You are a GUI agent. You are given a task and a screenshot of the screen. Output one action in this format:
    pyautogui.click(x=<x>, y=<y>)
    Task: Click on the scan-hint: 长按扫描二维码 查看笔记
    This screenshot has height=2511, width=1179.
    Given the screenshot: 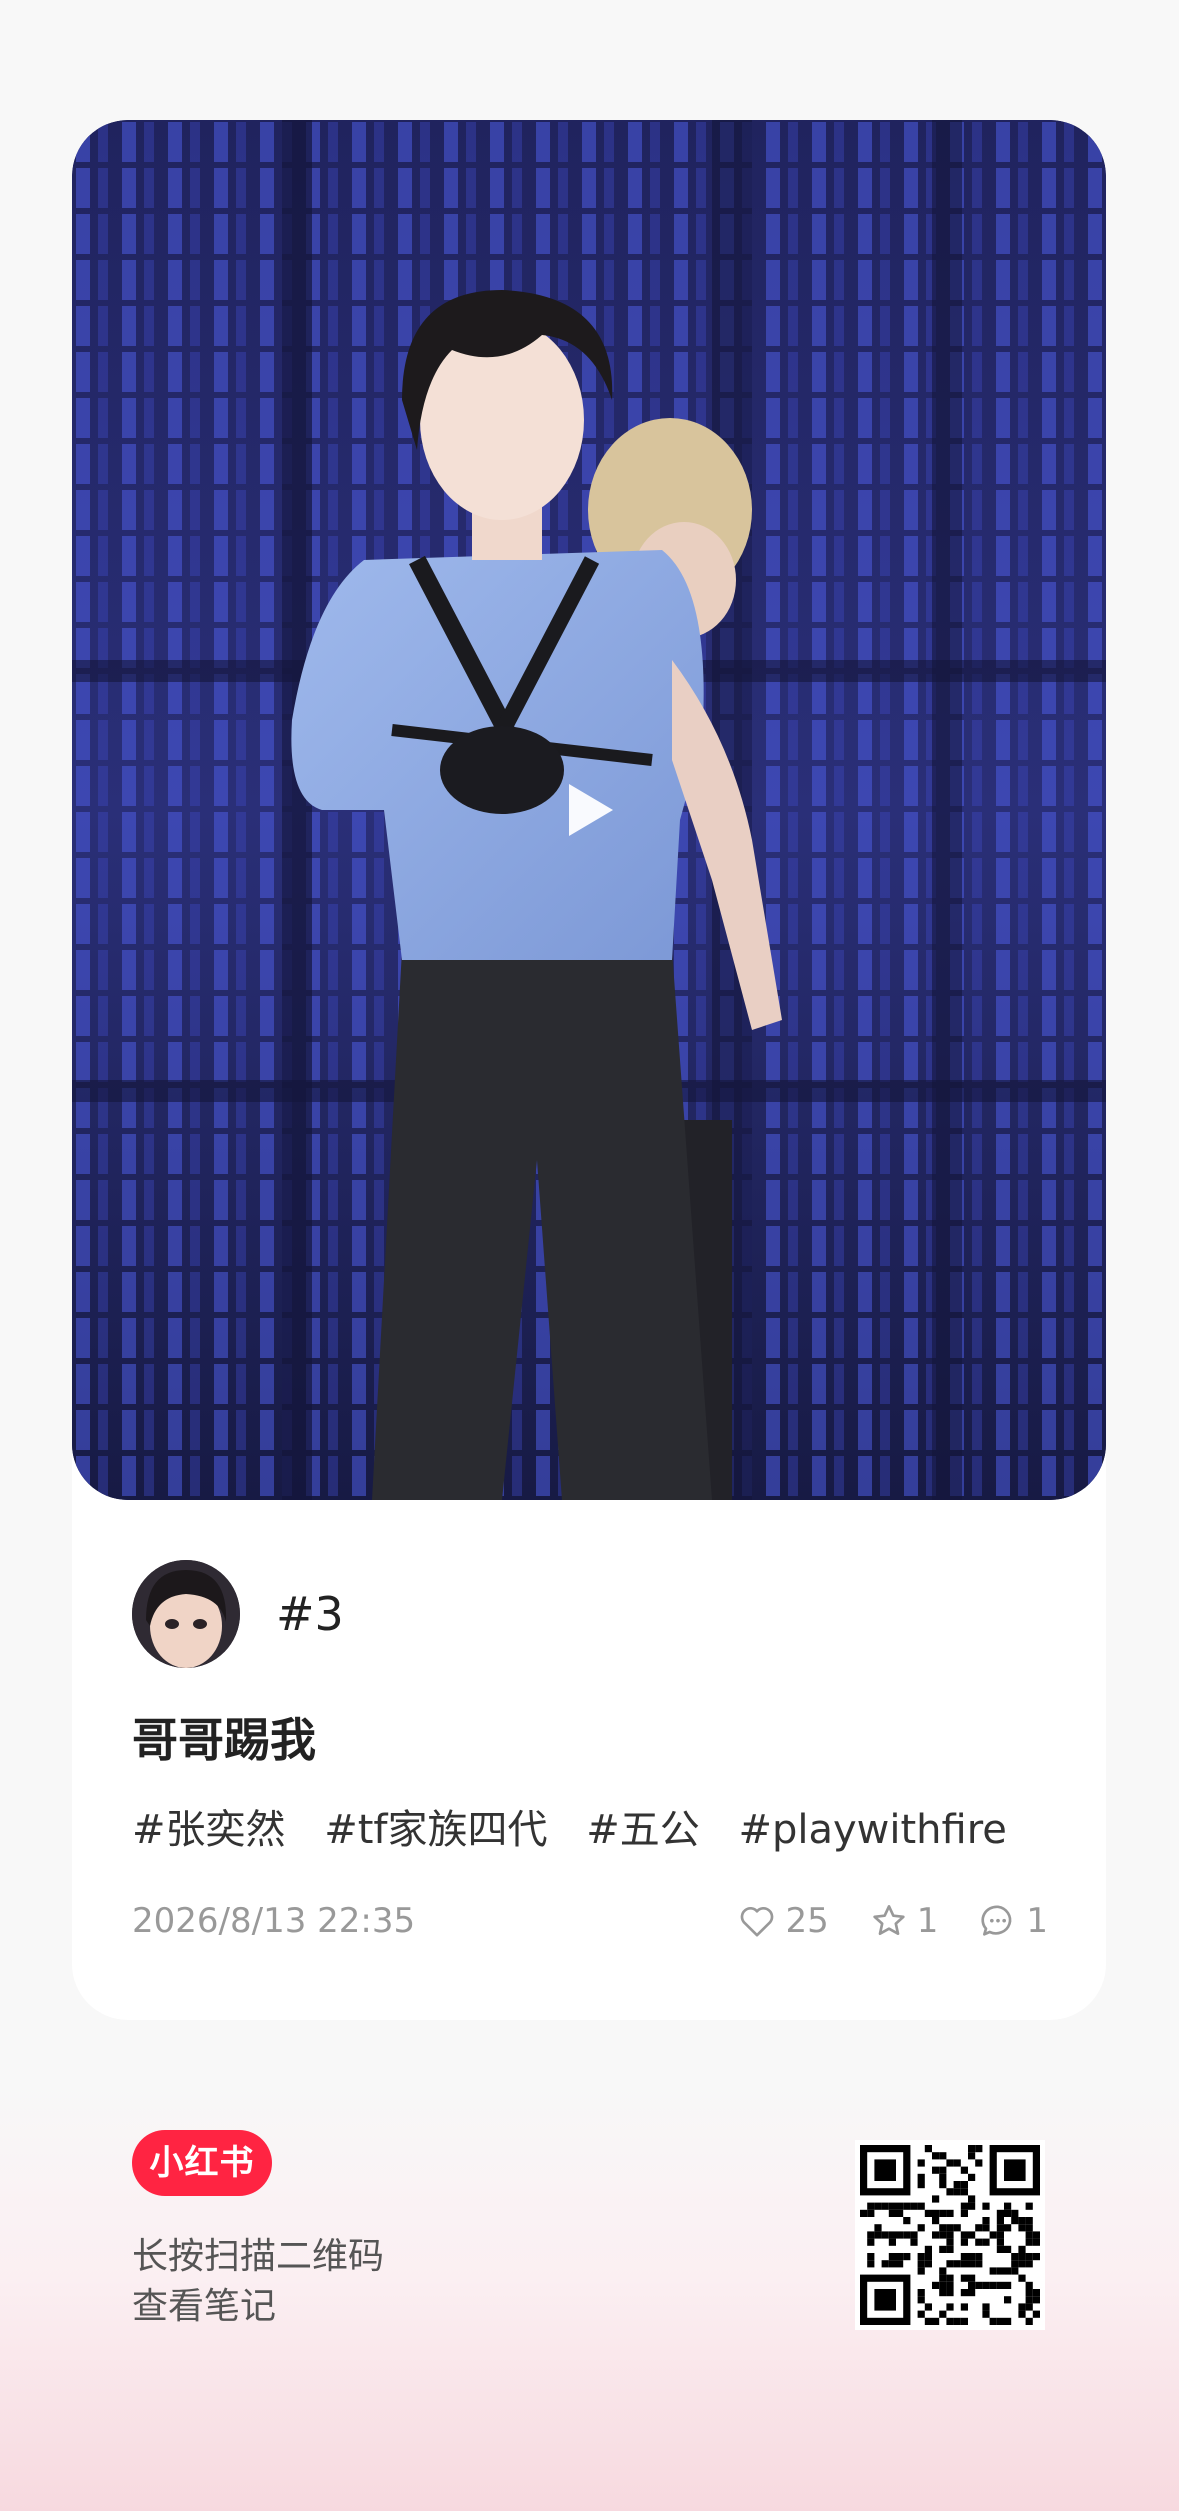 What is the action you would take?
    pyautogui.click(x=258, y=2282)
    